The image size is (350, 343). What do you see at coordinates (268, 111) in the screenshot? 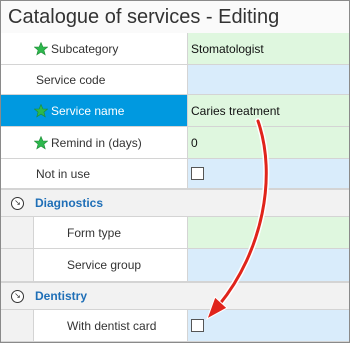
I see `service-name-field: Caries treatment` at bounding box center [268, 111].